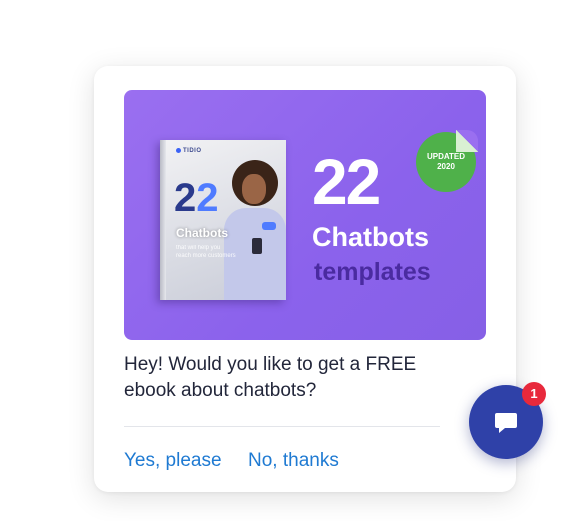 The width and height of the screenshot is (572, 521). Describe the element at coordinates (467, 141) in the screenshot. I see `sticker-curl` at that location.